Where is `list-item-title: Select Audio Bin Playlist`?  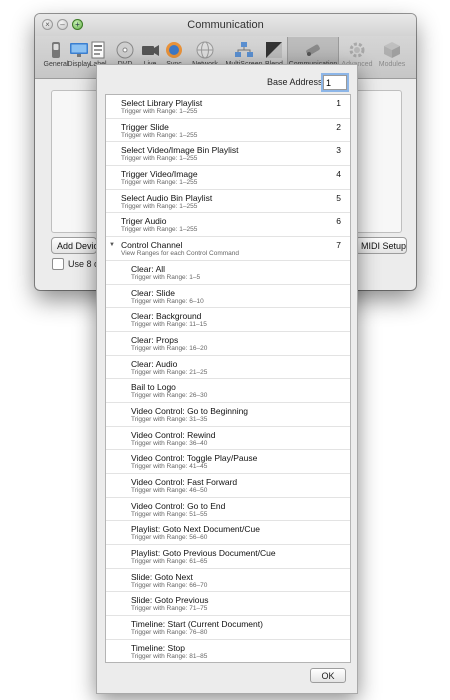
list-item-title: Select Audio Bin Playlist is located at coordinates (167, 197).